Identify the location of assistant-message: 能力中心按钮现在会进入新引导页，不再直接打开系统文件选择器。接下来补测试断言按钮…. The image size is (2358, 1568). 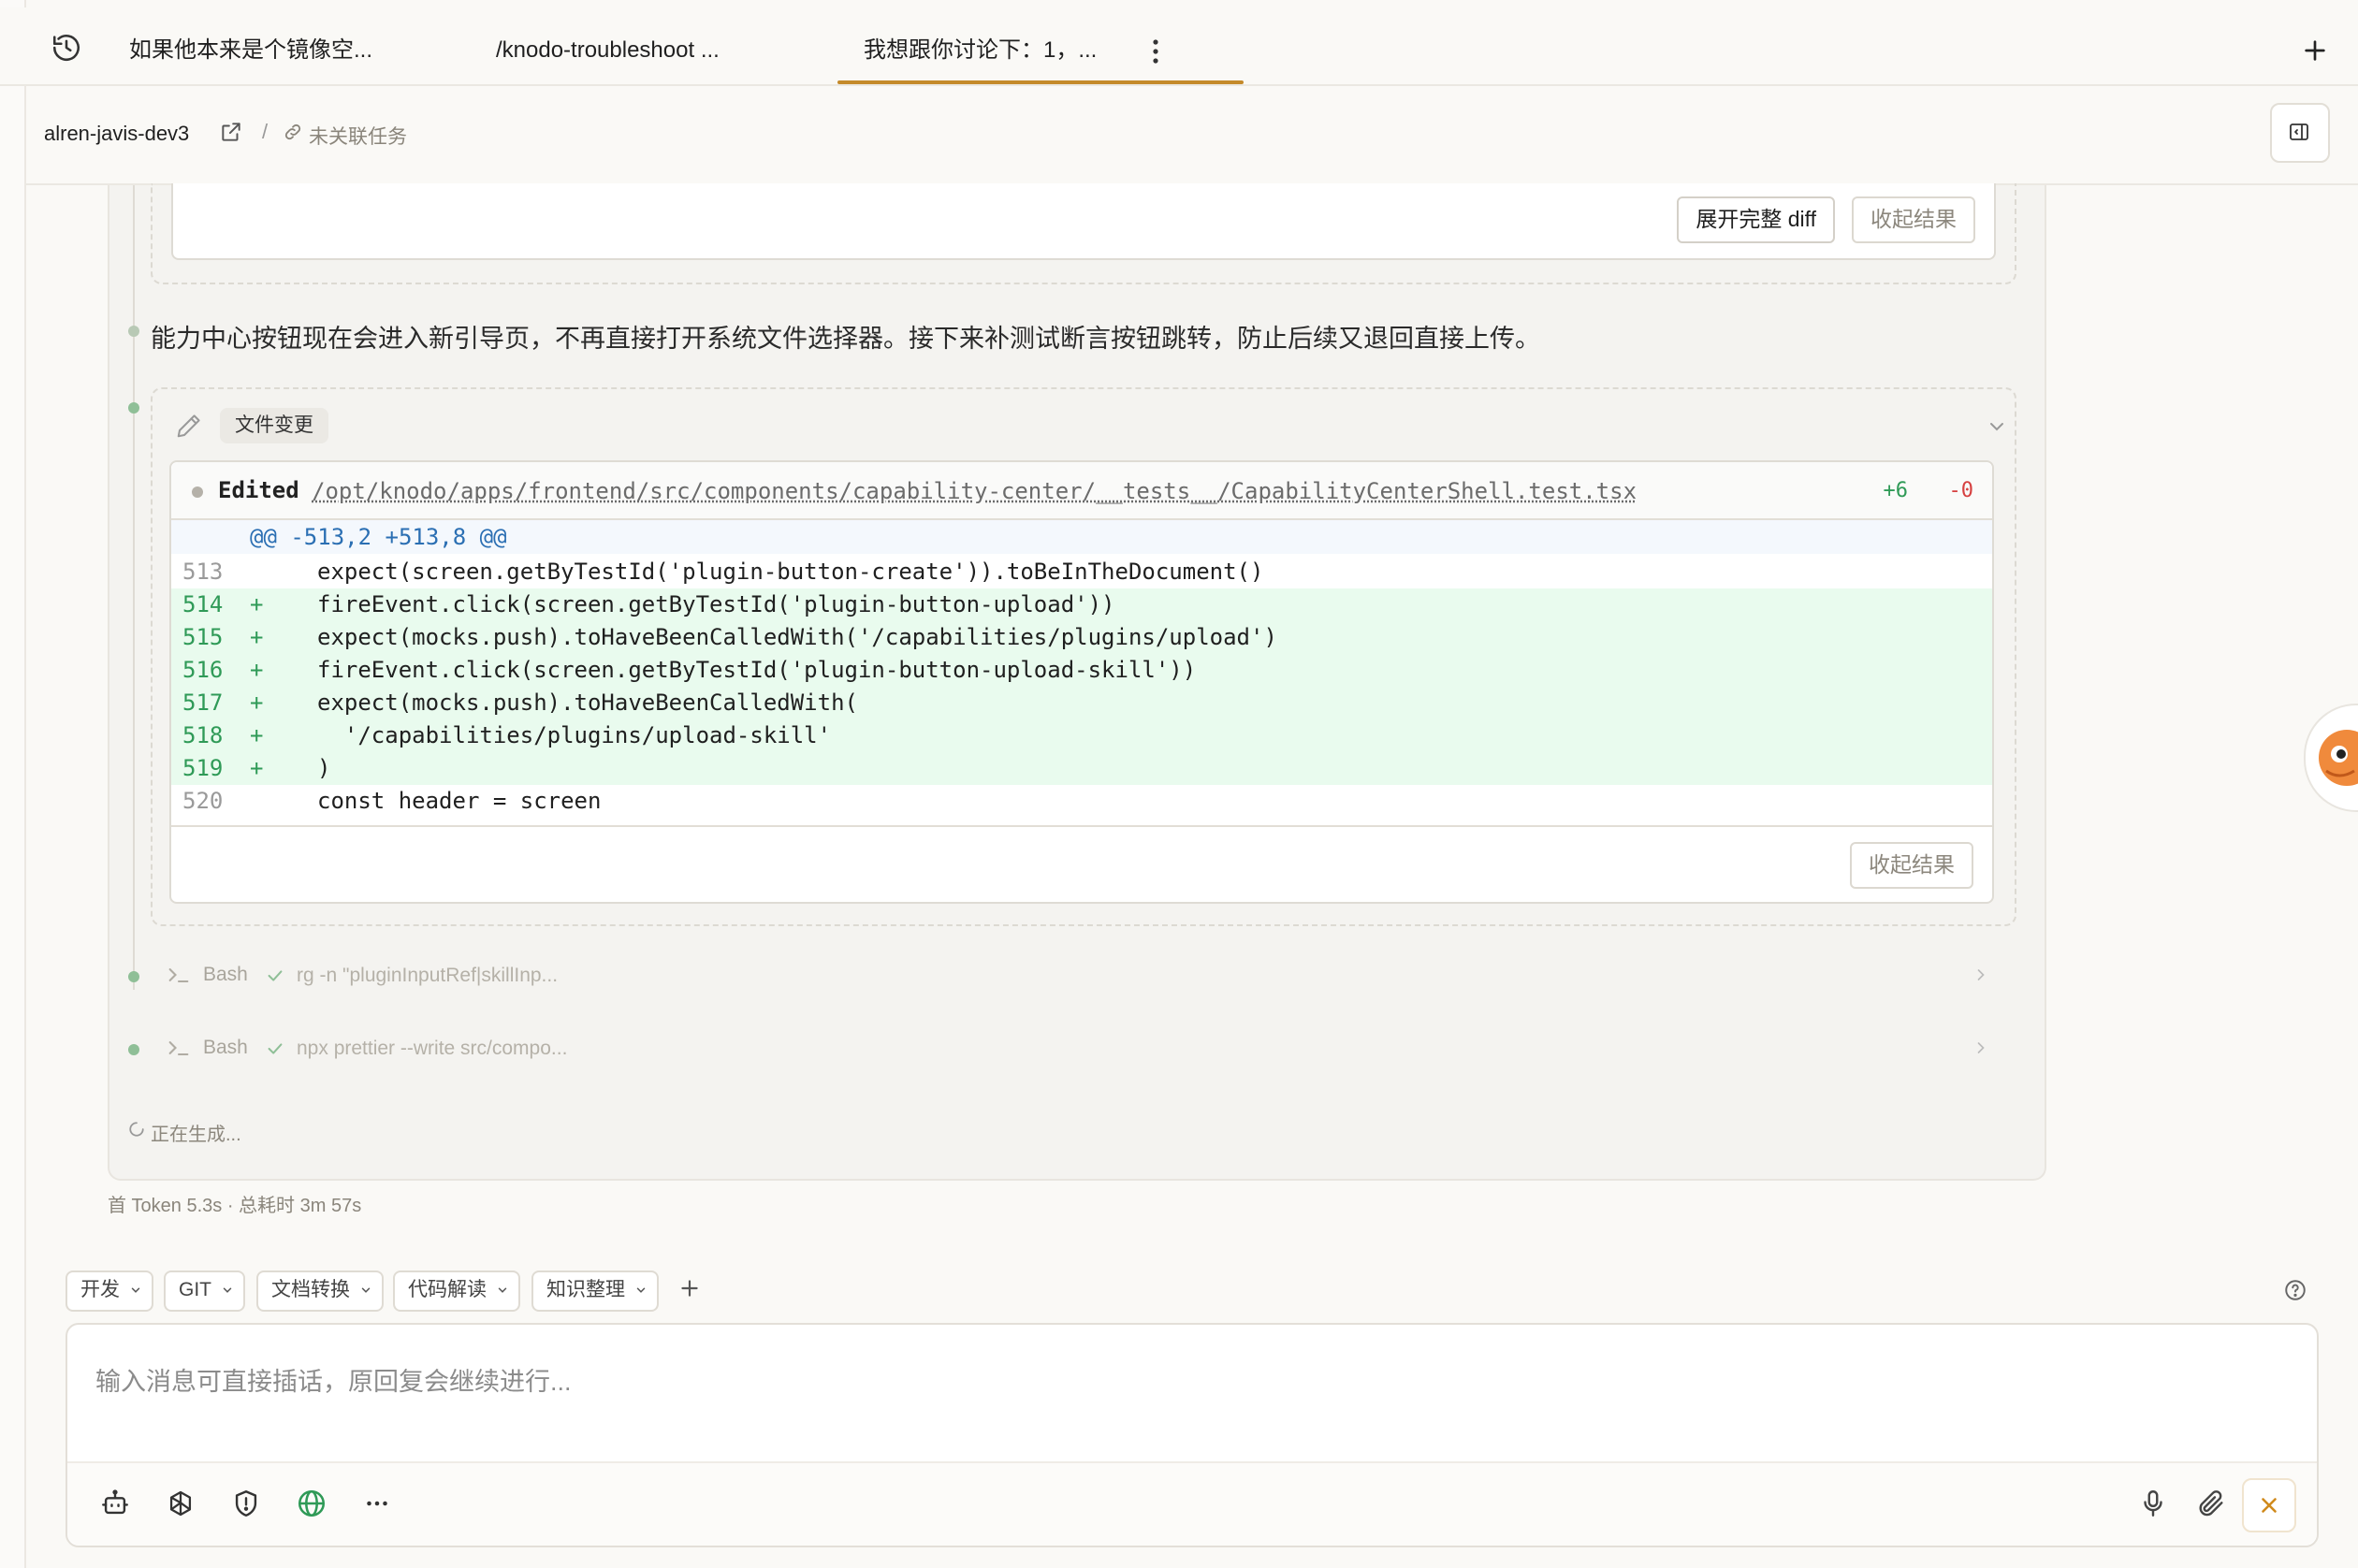
(845, 339).